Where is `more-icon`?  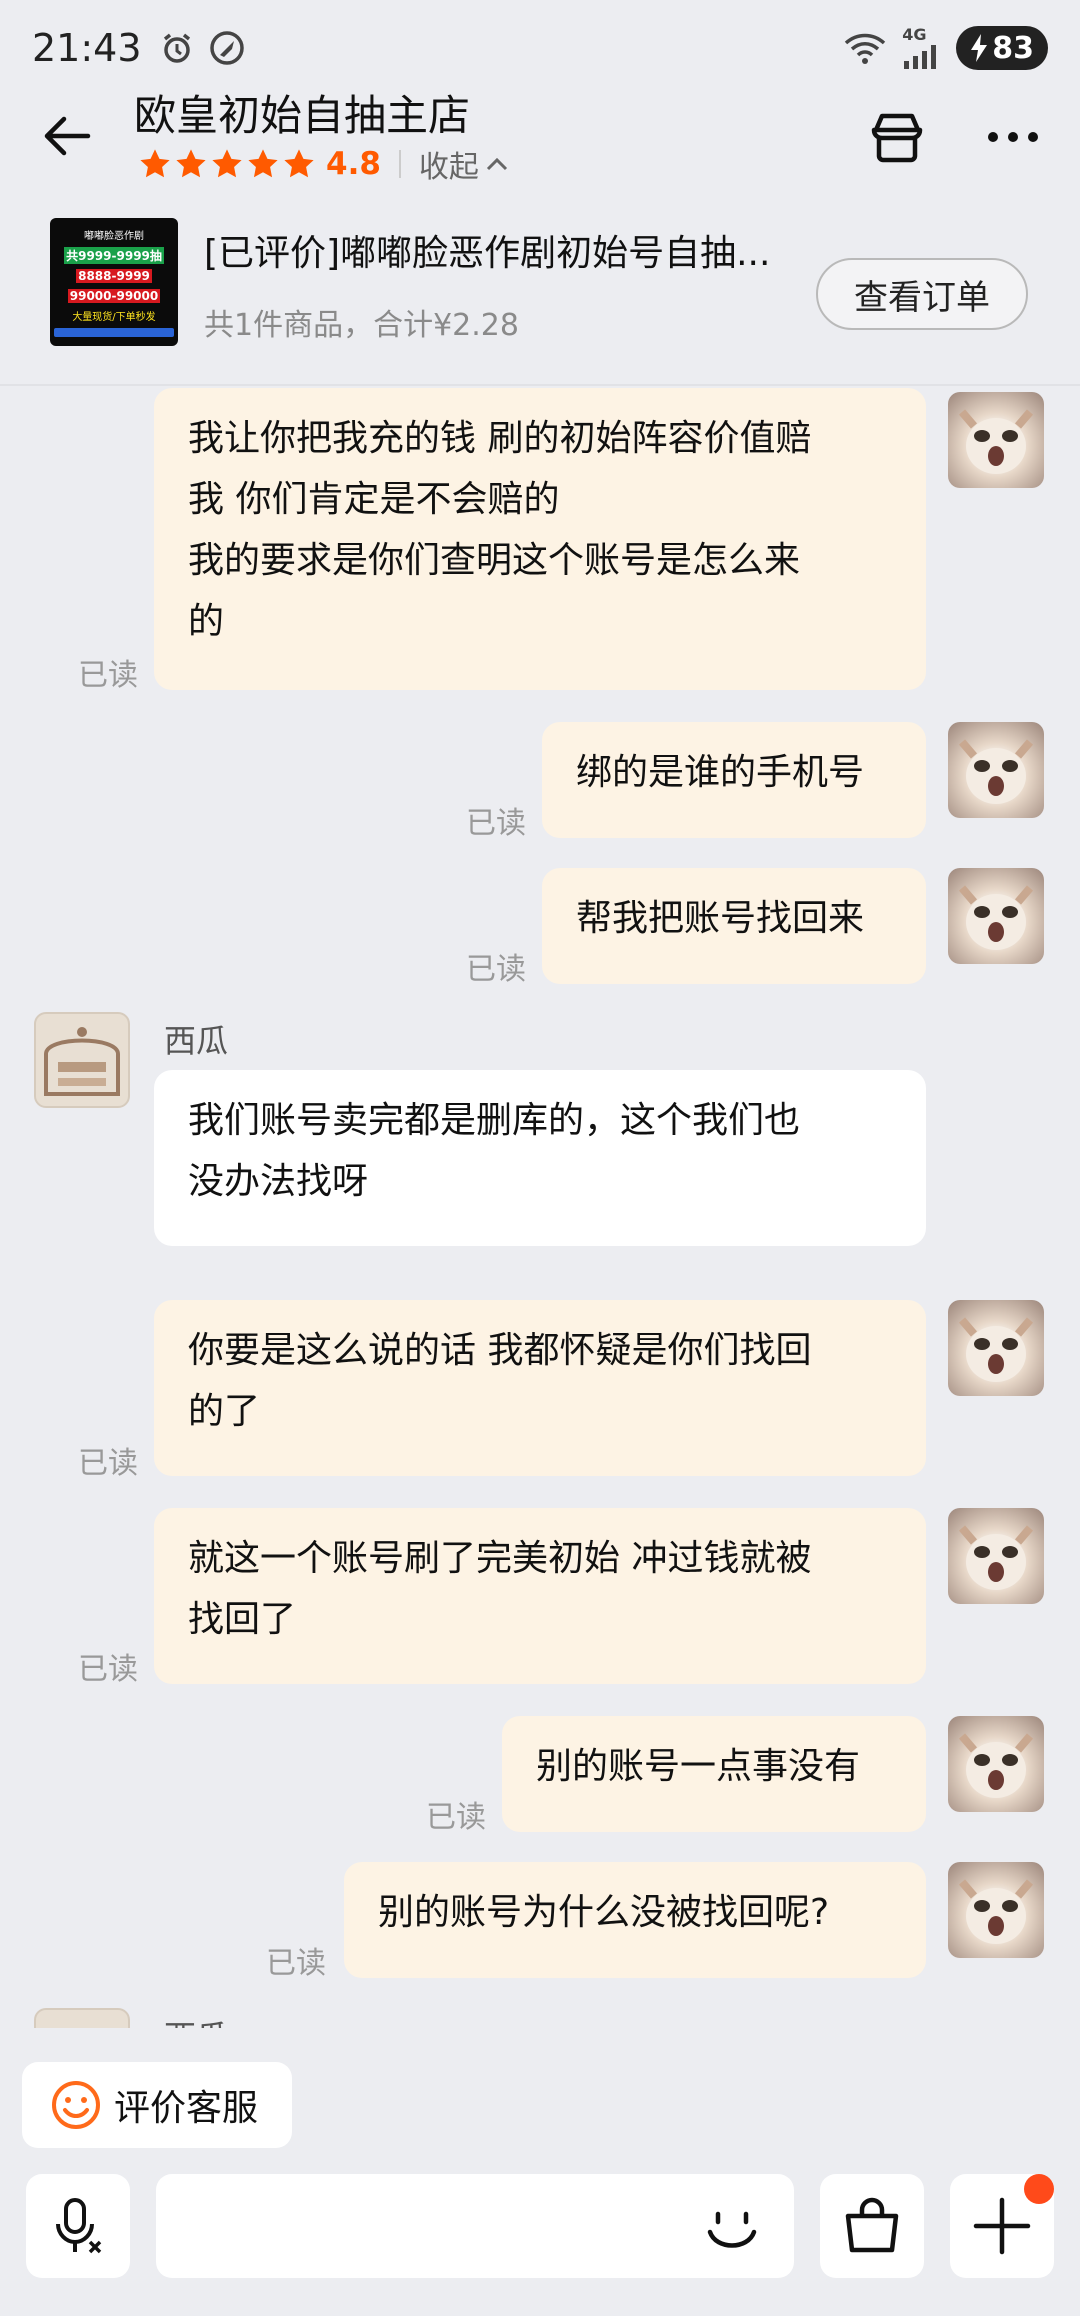 more-icon is located at coordinates (1013, 137).